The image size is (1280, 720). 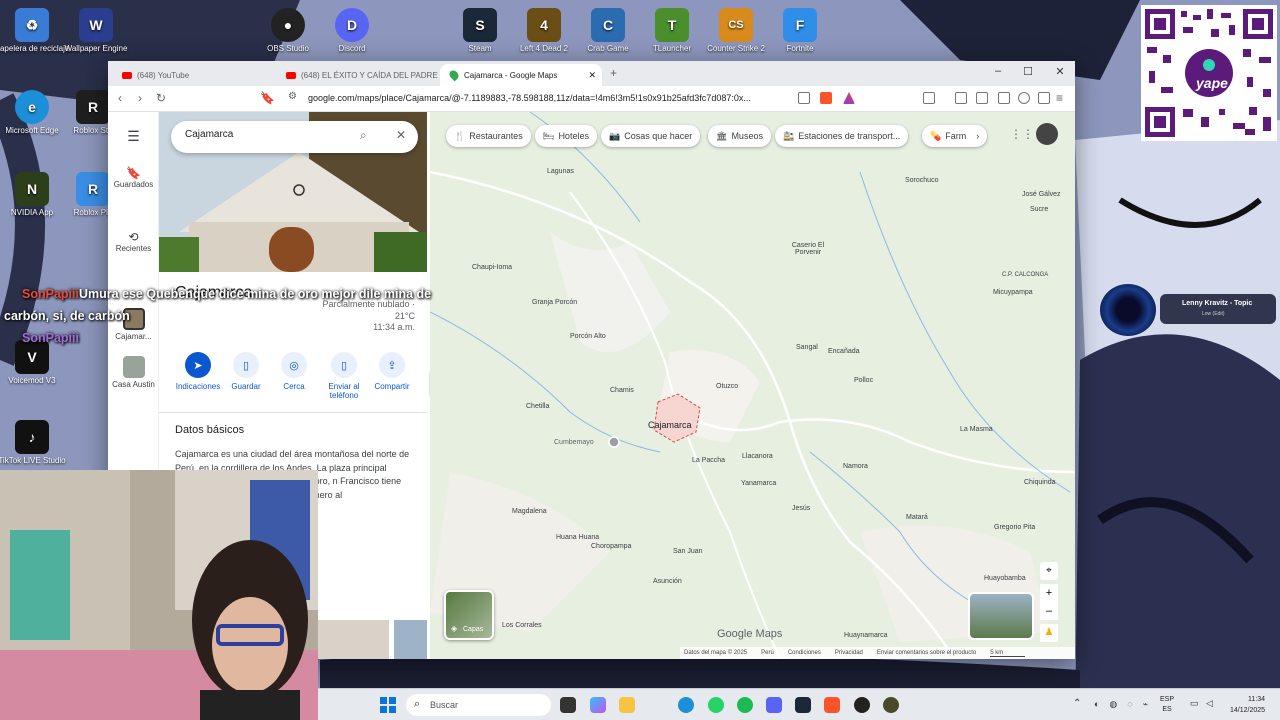 What do you see at coordinates (522, 625) in the screenshot?
I see `map-label: Los Corrales` at bounding box center [522, 625].